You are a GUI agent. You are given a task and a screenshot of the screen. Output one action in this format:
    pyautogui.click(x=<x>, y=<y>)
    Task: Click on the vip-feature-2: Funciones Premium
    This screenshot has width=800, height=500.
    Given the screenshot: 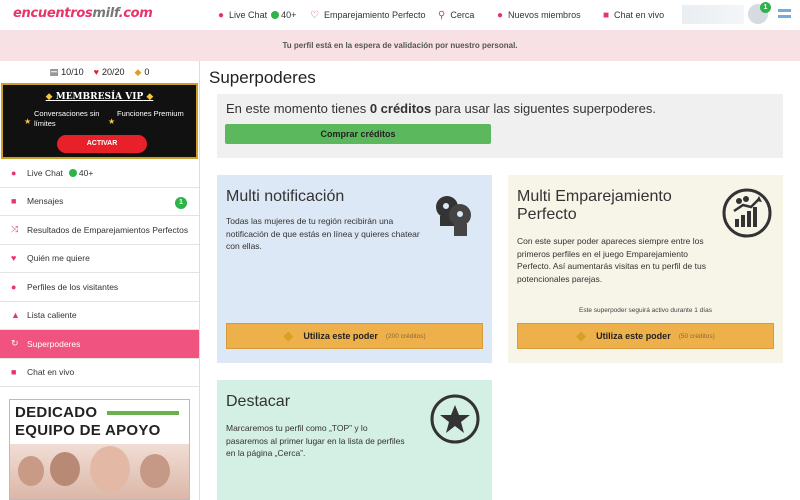 What is the action you would take?
    pyautogui.click(x=150, y=113)
    